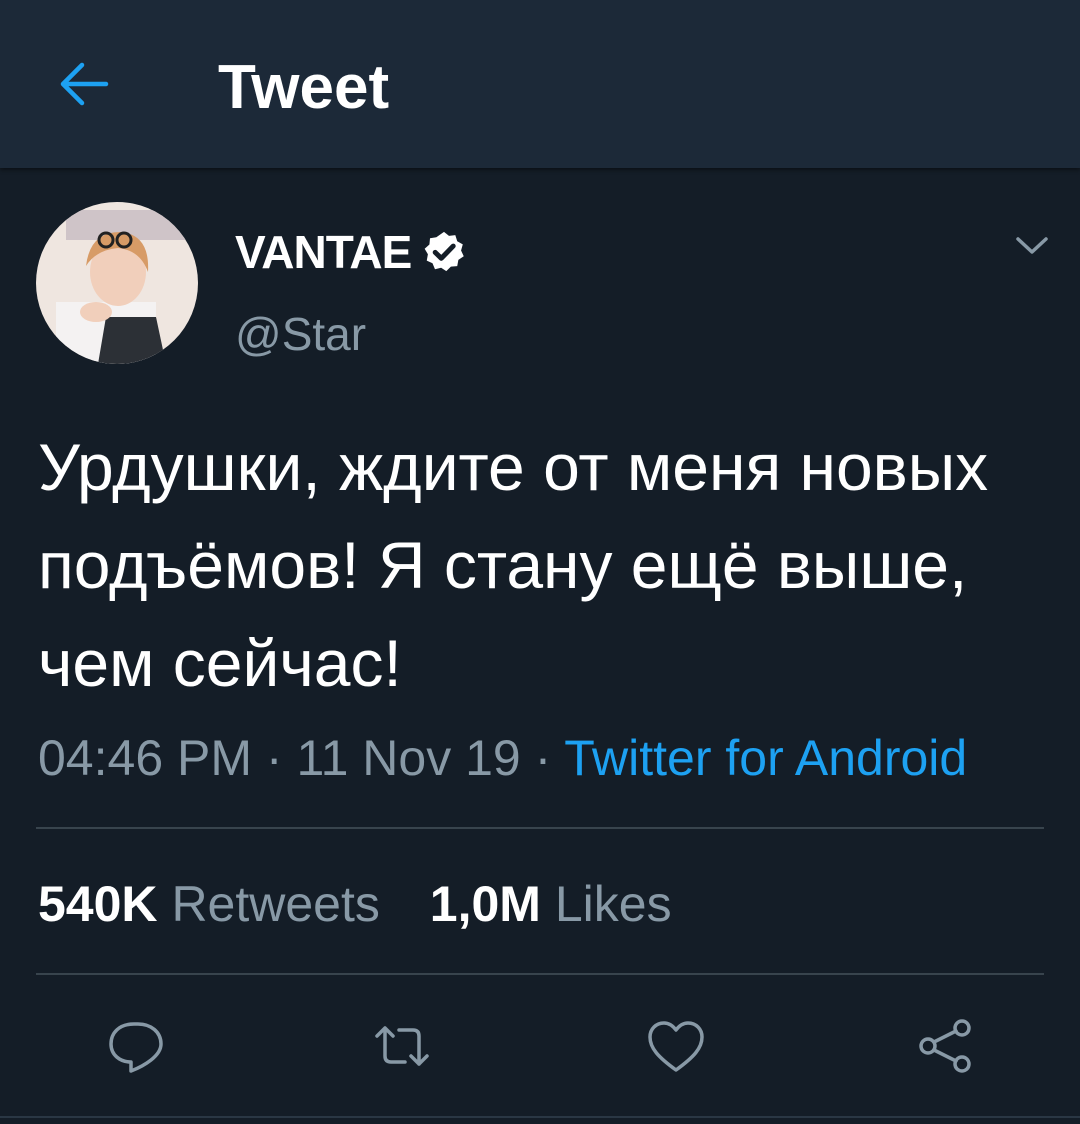  I want to click on reply-button, so click(136, 1046).